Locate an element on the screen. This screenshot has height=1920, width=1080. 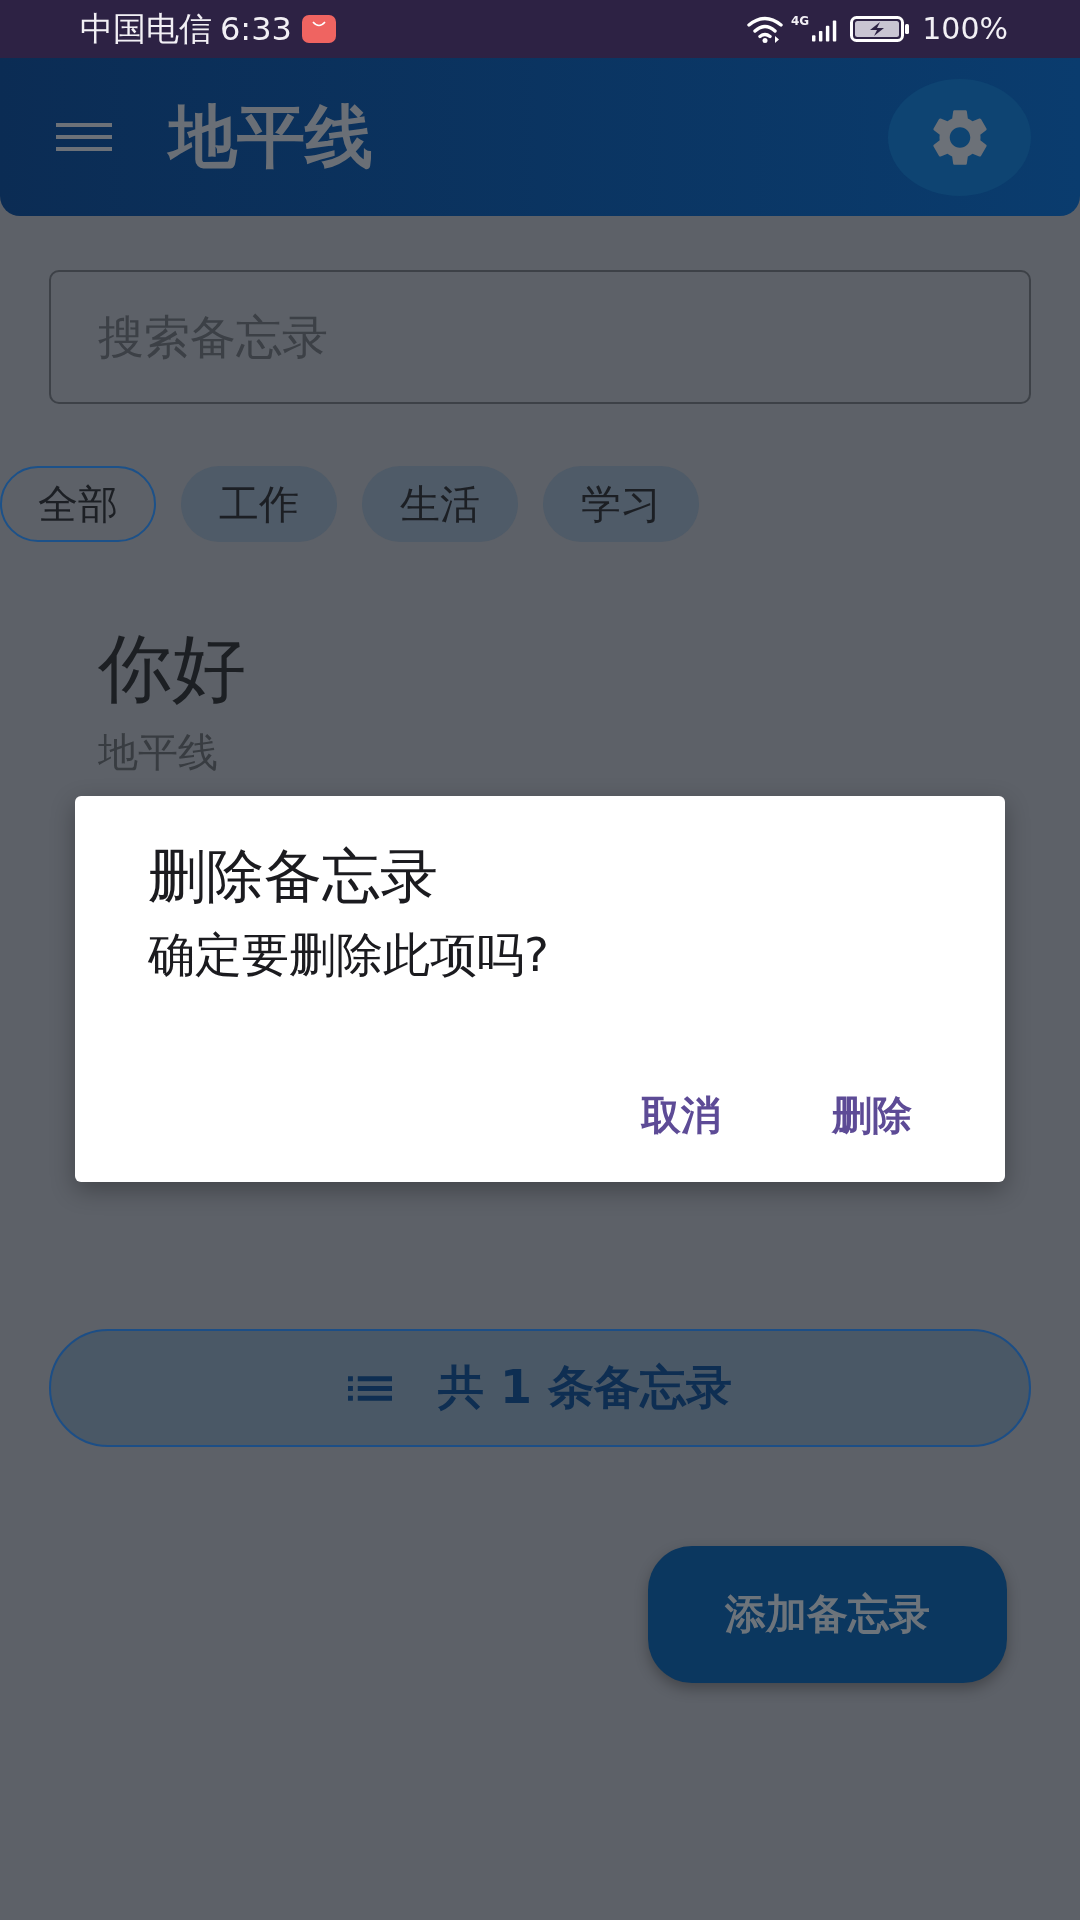
app-title: 地平线 is located at coordinates (271, 137).